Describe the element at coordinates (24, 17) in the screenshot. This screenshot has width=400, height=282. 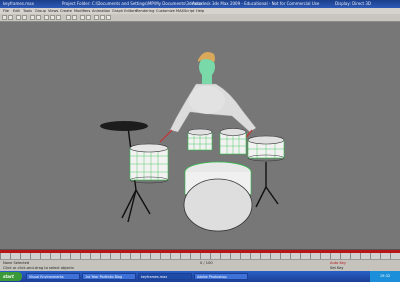
I see `unlink-icon` at that location.